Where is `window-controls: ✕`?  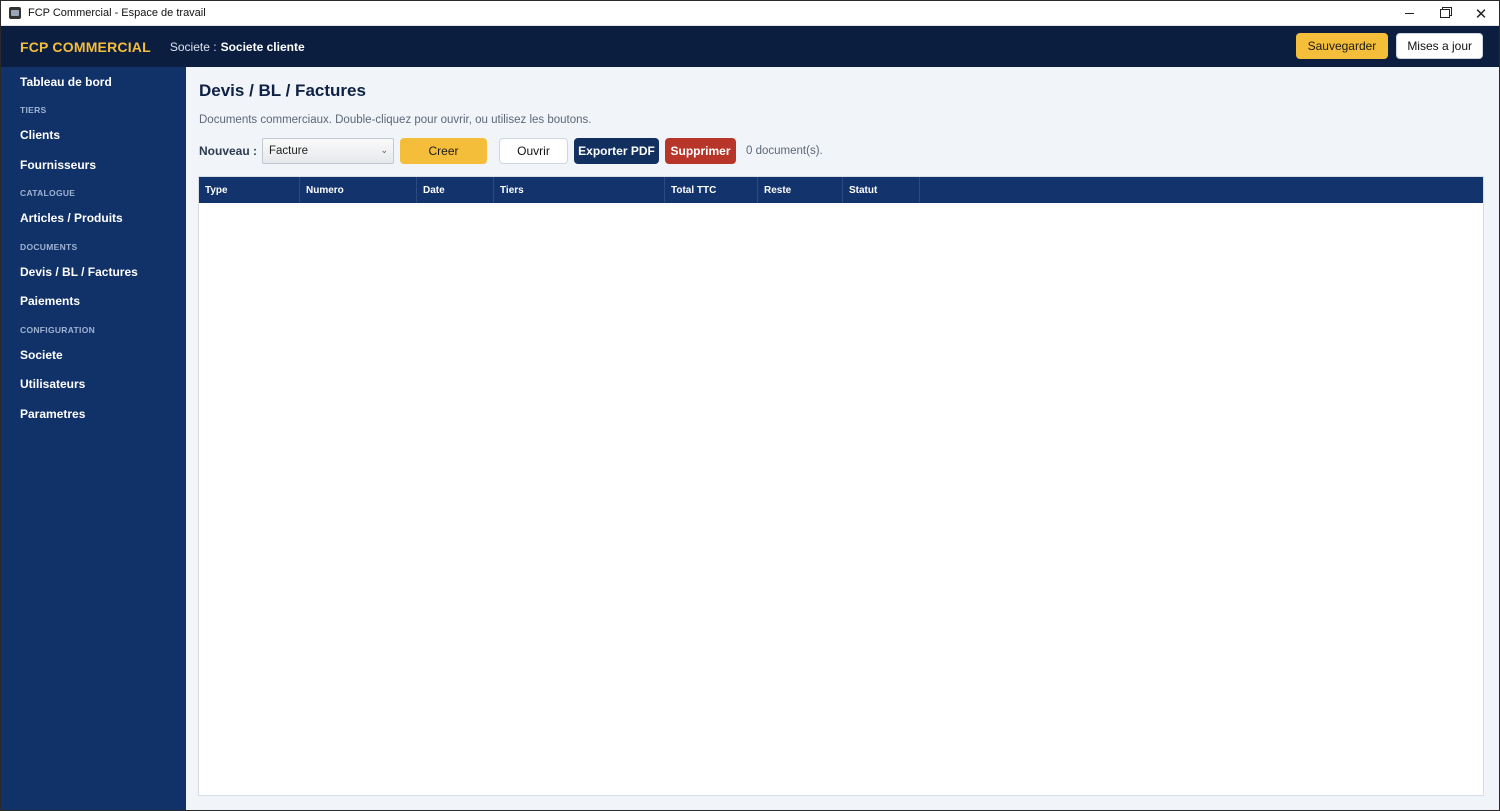
window-controls: ✕ is located at coordinates (1445, 13).